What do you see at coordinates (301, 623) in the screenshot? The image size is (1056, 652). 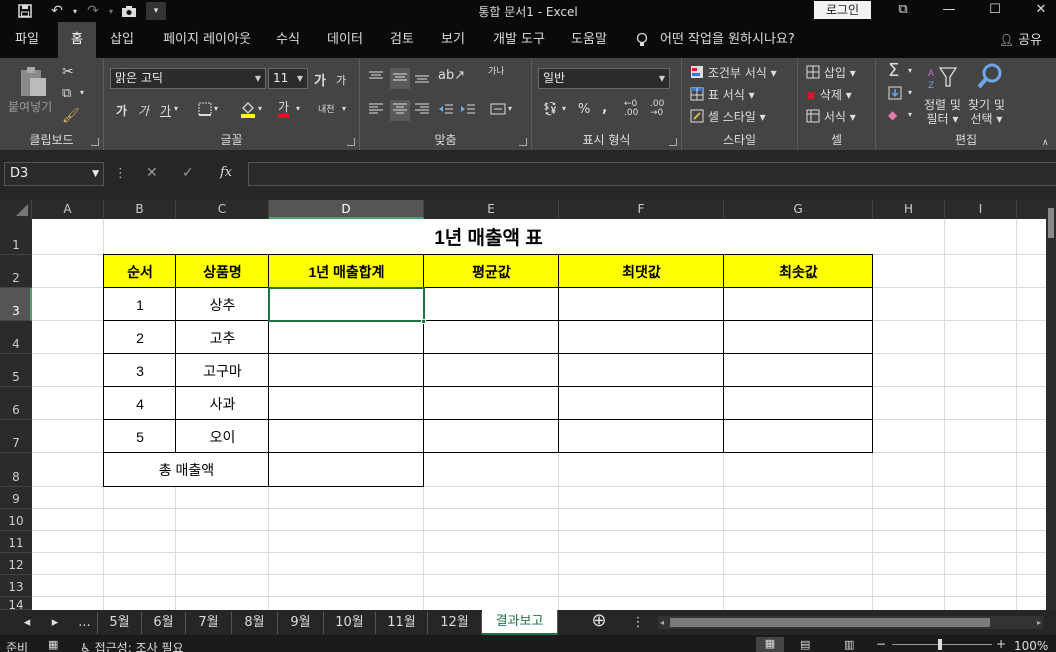 I see `sheet-tab-9: 9월` at bounding box center [301, 623].